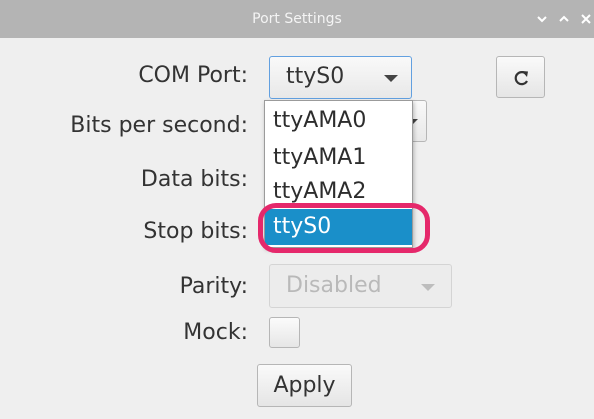 The image size is (594, 419). What do you see at coordinates (586, 19) in the screenshot?
I see `close-icon` at bounding box center [586, 19].